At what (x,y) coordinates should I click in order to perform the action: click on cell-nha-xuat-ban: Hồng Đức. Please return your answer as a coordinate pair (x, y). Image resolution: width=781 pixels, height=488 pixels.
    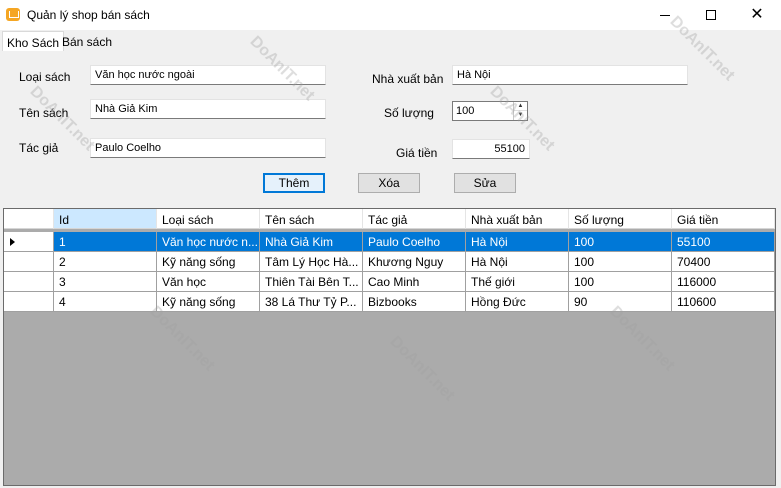
    Looking at the image, I should click on (517, 302).